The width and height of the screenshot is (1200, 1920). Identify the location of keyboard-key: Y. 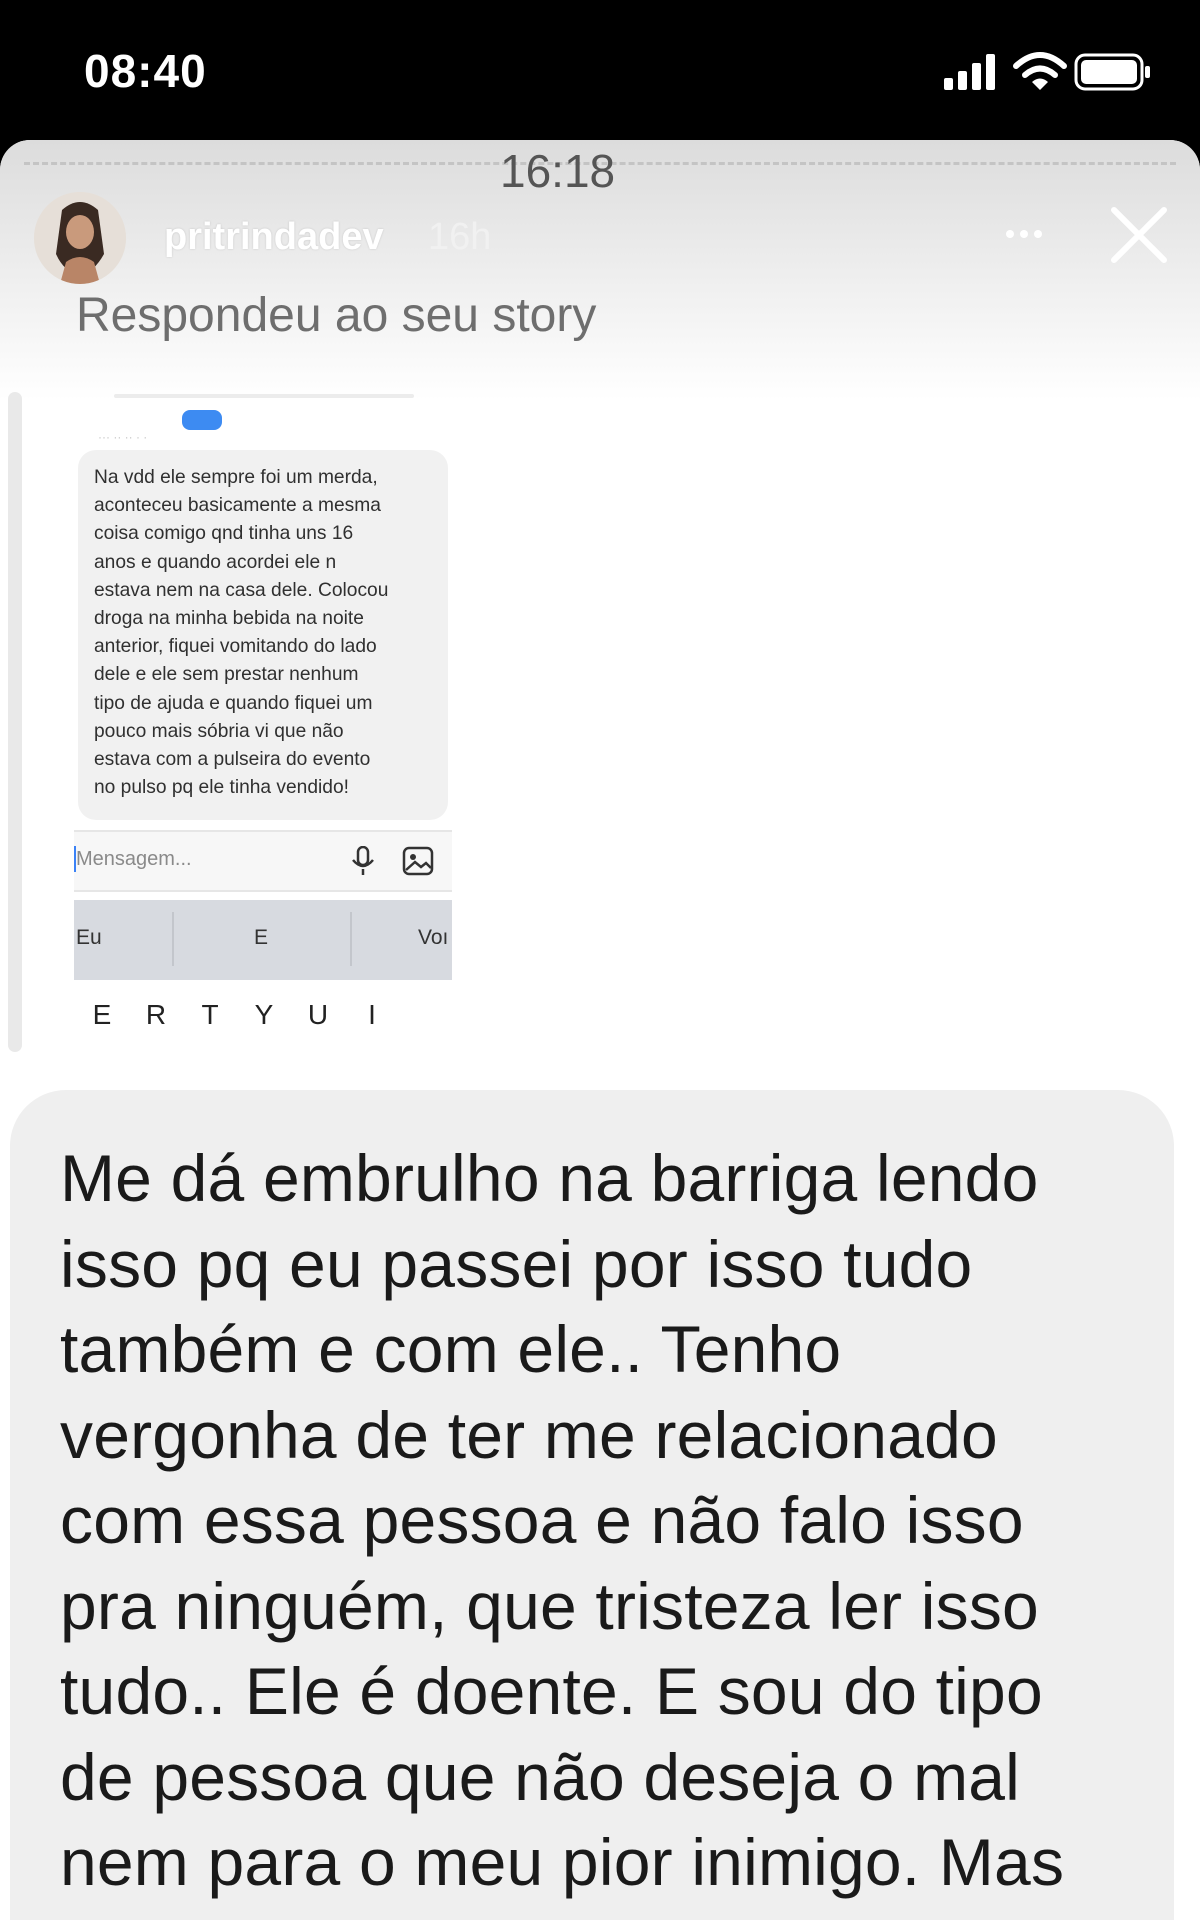
(264, 1014).